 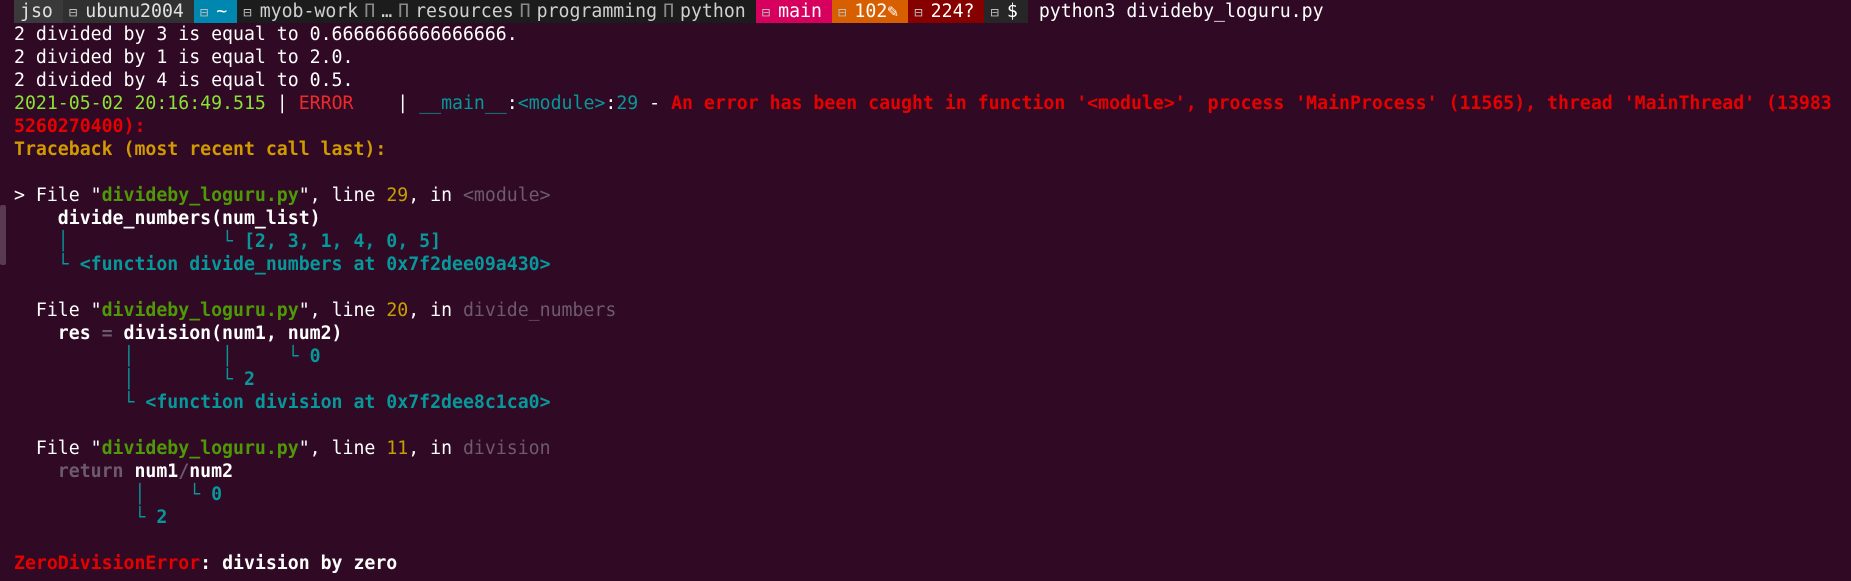 I want to click on frame-line: 20, so click(x=397, y=310).